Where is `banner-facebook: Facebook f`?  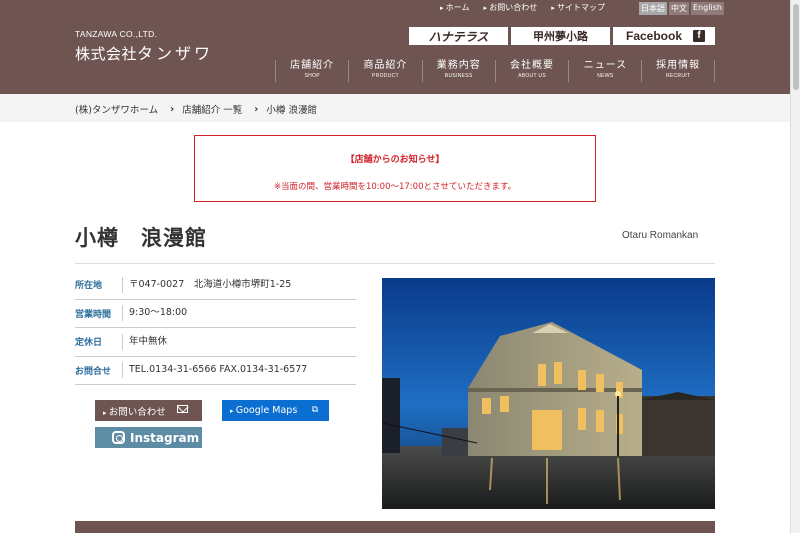 banner-facebook: Facebook f is located at coordinates (664, 36).